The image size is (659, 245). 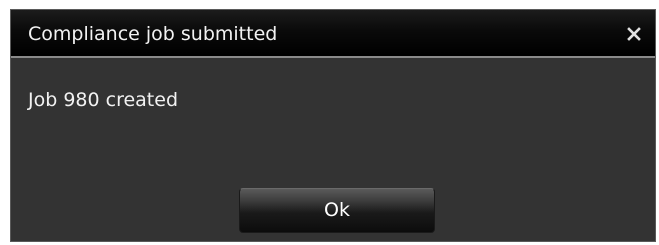 I want to click on dialog-title: Compliance job submitted, so click(x=153, y=34).